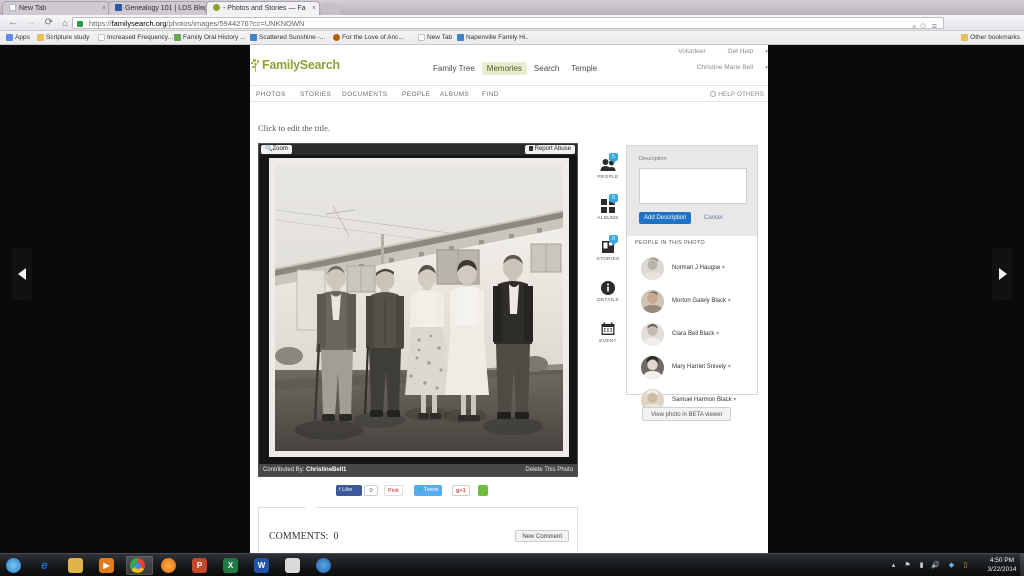  Describe the element at coordinates (294, 128) in the screenshot. I see `photo-title-edit: Click to edit the title.` at that location.